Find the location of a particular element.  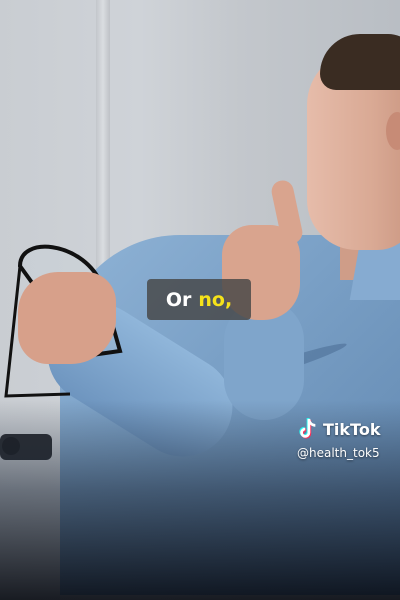

caption-highlight-word: no, is located at coordinates (215, 299).